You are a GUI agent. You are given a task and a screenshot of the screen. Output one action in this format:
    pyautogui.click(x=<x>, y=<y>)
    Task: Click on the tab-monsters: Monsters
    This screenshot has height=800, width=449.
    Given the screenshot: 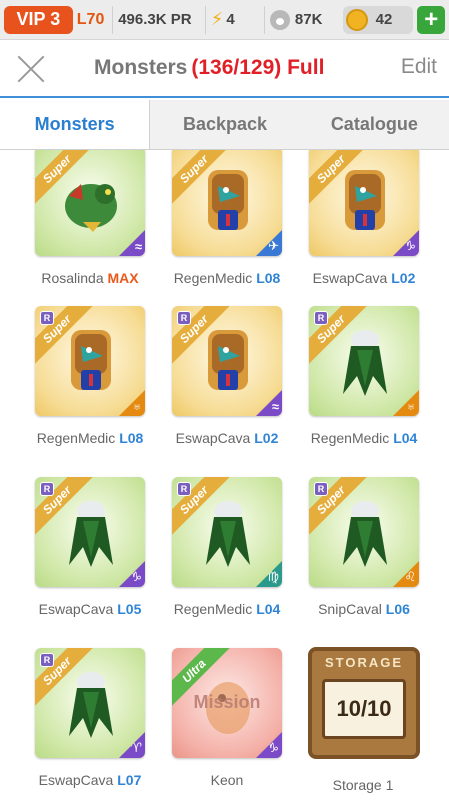 What is the action you would take?
    pyautogui.click(x=75, y=124)
    